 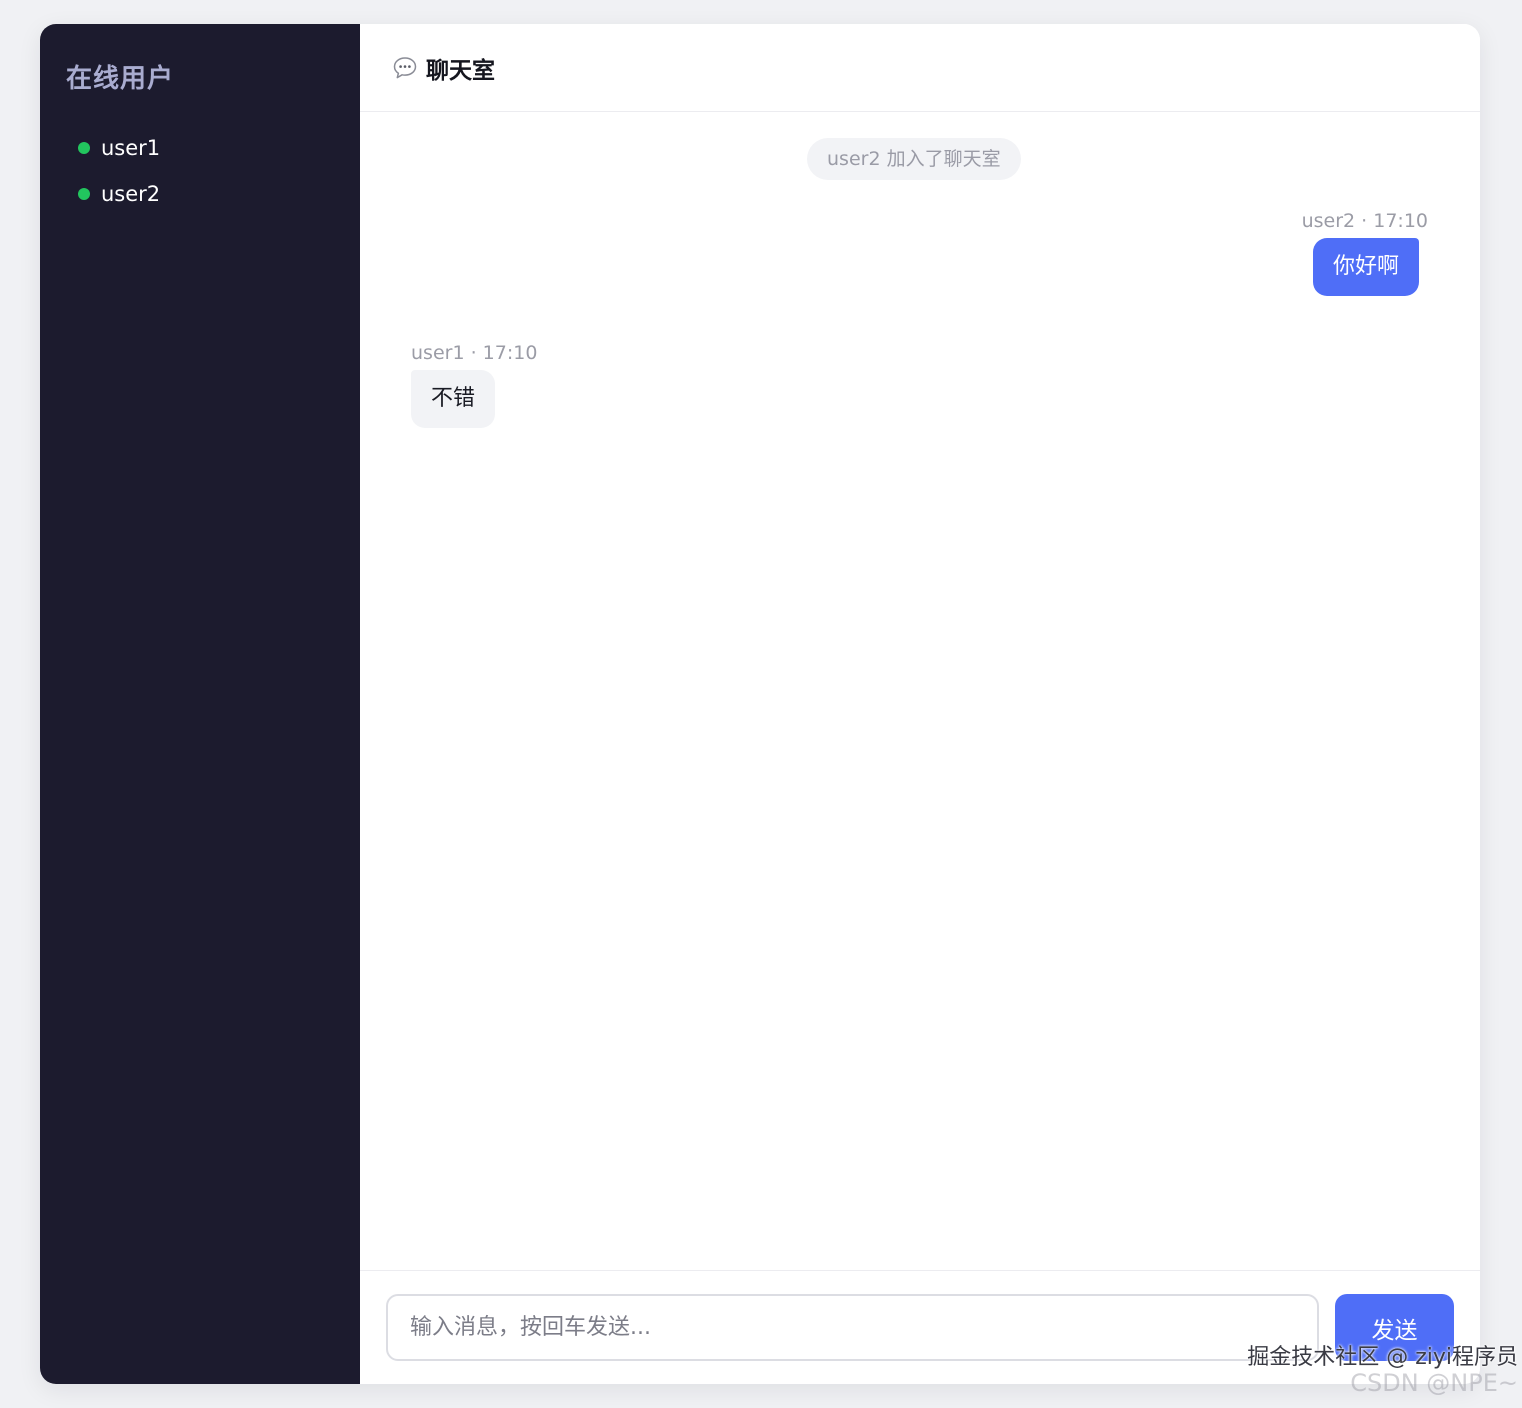 What do you see at coordinates (474, 353) in the screenshot?
I see `message-meta: user1 · 17:10` at bounding box center [474, 353].